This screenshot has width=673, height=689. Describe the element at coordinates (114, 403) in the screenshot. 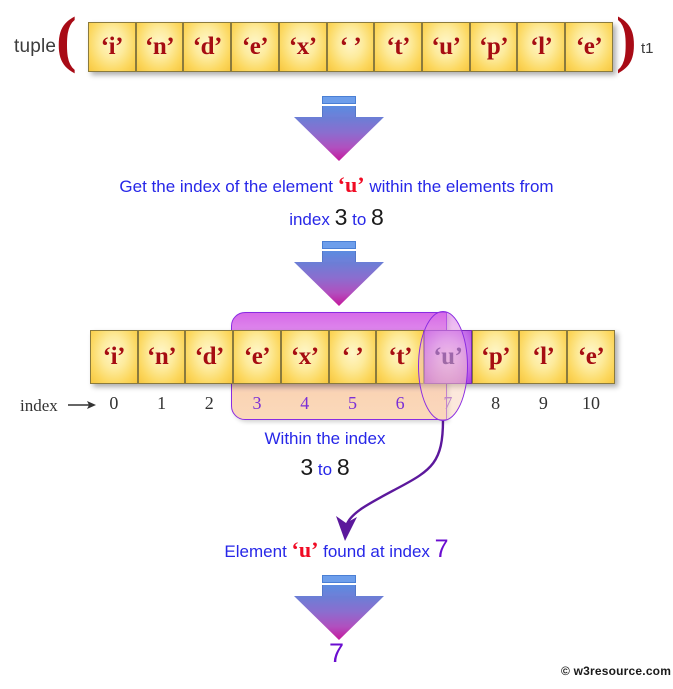

I see `index-label-0: 0` at that location.